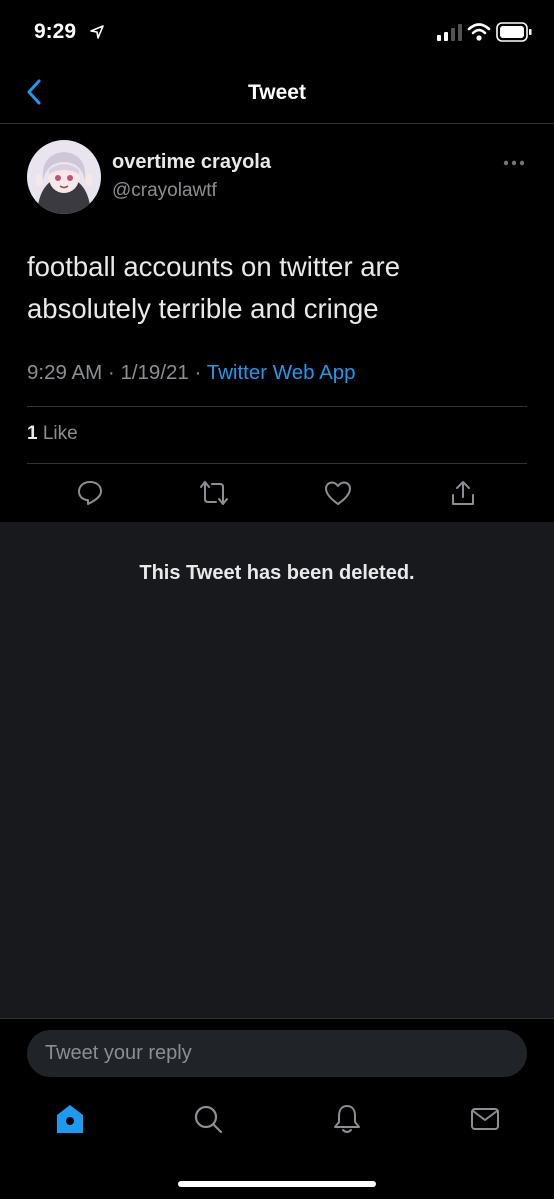  I want to click on tab-home, so click(70, 1121).